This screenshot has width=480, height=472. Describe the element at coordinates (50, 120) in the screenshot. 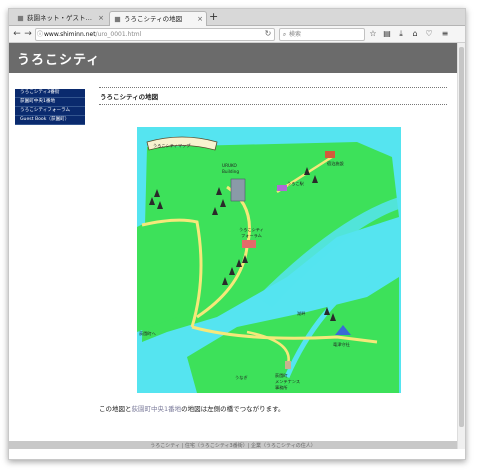

I see `sidebar-item-guestbook: Guest Book（荻園町）` at that location.